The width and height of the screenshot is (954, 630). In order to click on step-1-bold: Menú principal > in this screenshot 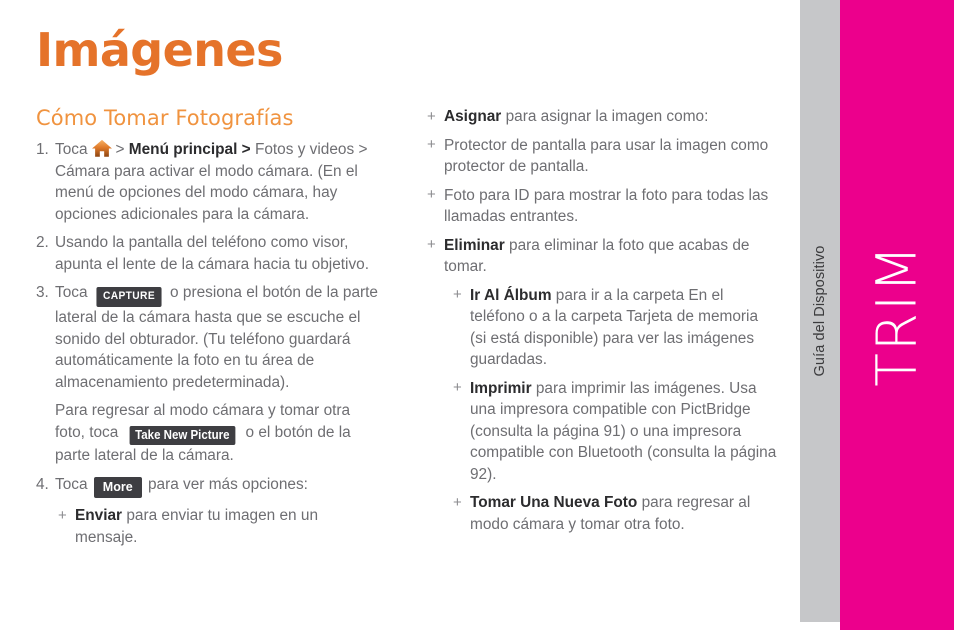, I will do `click(189, 149)`.